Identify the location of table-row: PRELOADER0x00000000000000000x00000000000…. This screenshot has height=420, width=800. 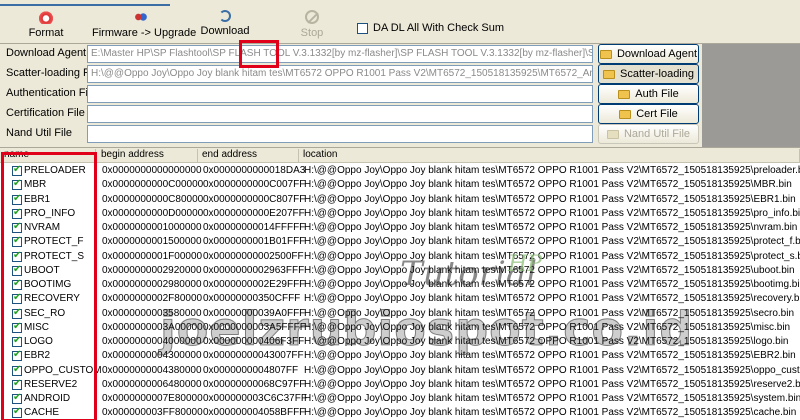
(400, 171).